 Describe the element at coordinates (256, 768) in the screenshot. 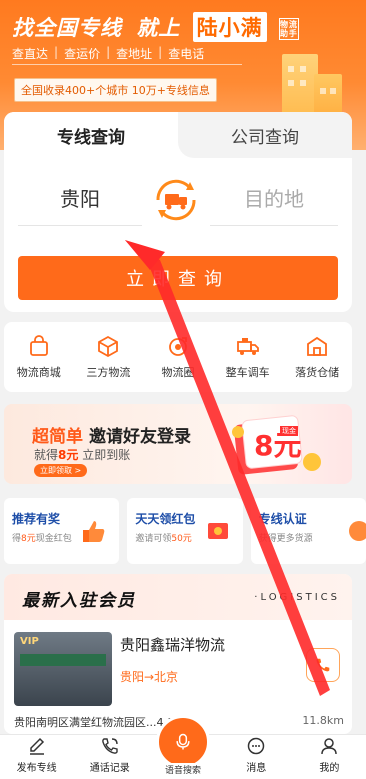

I see `tab-label: 消息` at that location.